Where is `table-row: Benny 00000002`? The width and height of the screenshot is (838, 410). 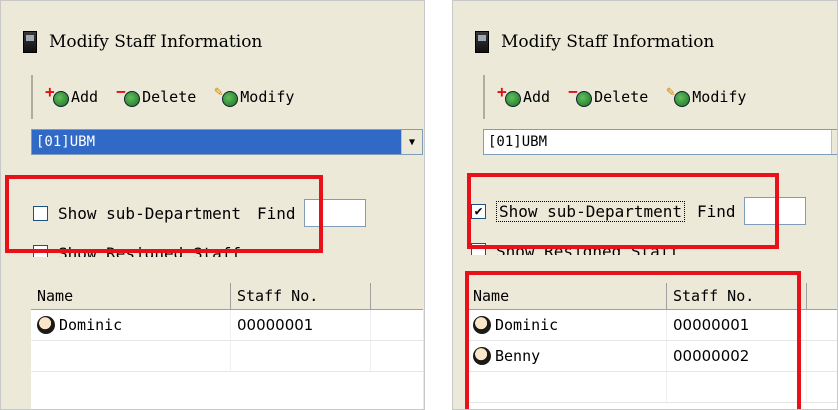 table-row: Benny 00000002 is located at coordinates (652, 356).